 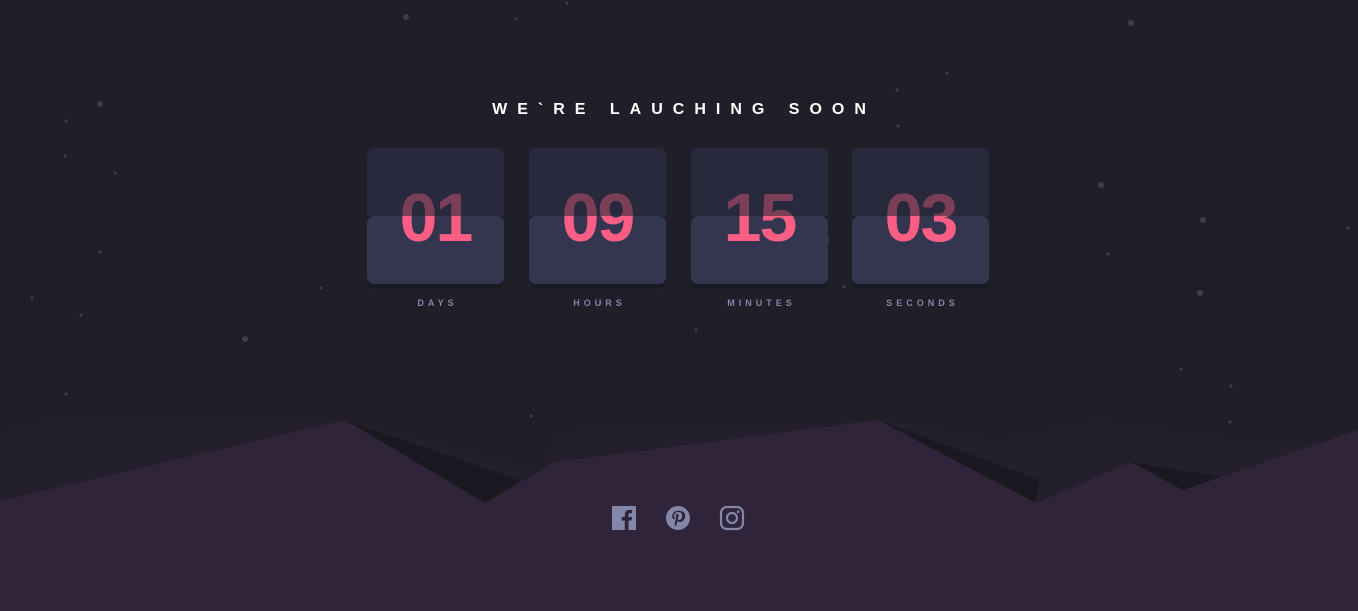 I want to click on instagram-link, so click(x=732, y=518).